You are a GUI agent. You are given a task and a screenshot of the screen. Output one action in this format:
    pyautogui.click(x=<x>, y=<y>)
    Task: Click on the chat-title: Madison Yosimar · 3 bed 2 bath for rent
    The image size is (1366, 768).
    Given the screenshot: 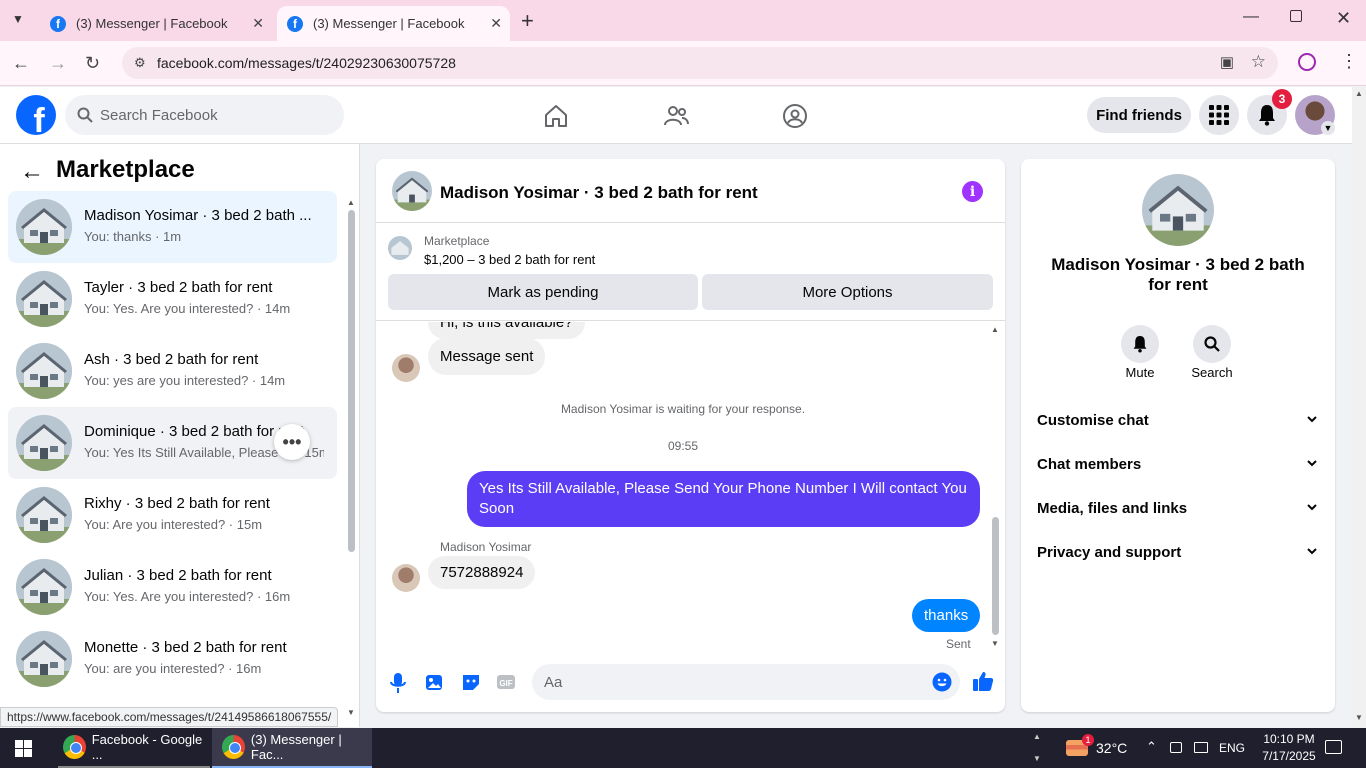 What is the action you would take?
    pyautogui.click(x=599, y=193)
    